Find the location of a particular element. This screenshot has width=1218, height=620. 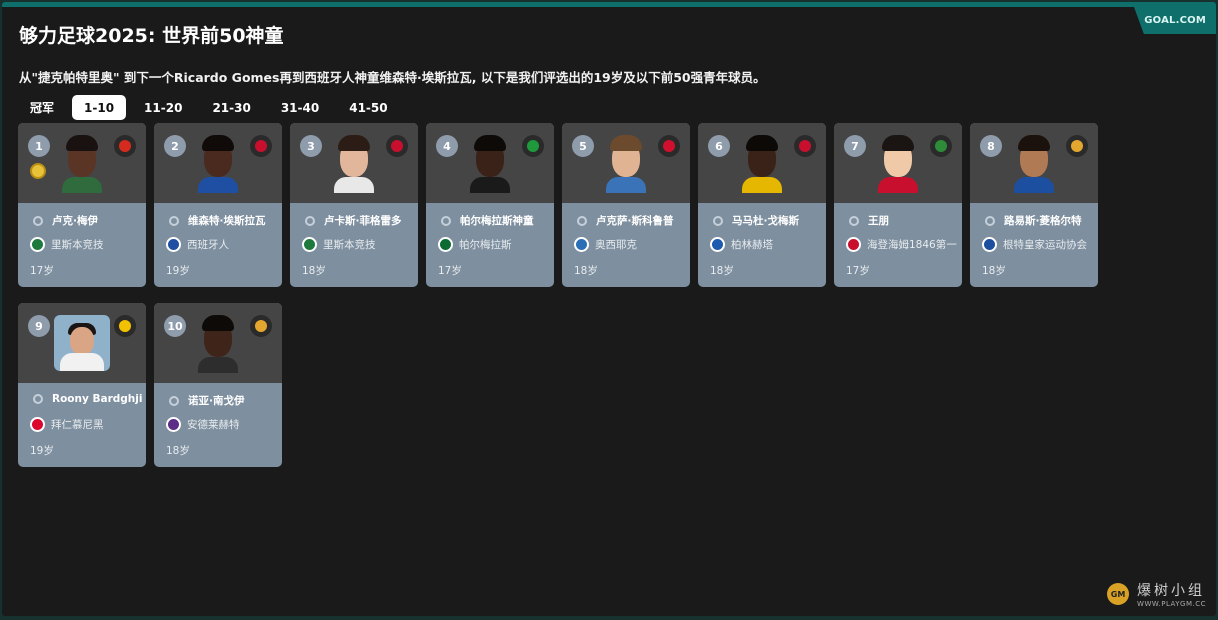

player-card: 2 维森特·埃斯拉瓦 西班牙人 19岁 is located at coordinates (218, 205).